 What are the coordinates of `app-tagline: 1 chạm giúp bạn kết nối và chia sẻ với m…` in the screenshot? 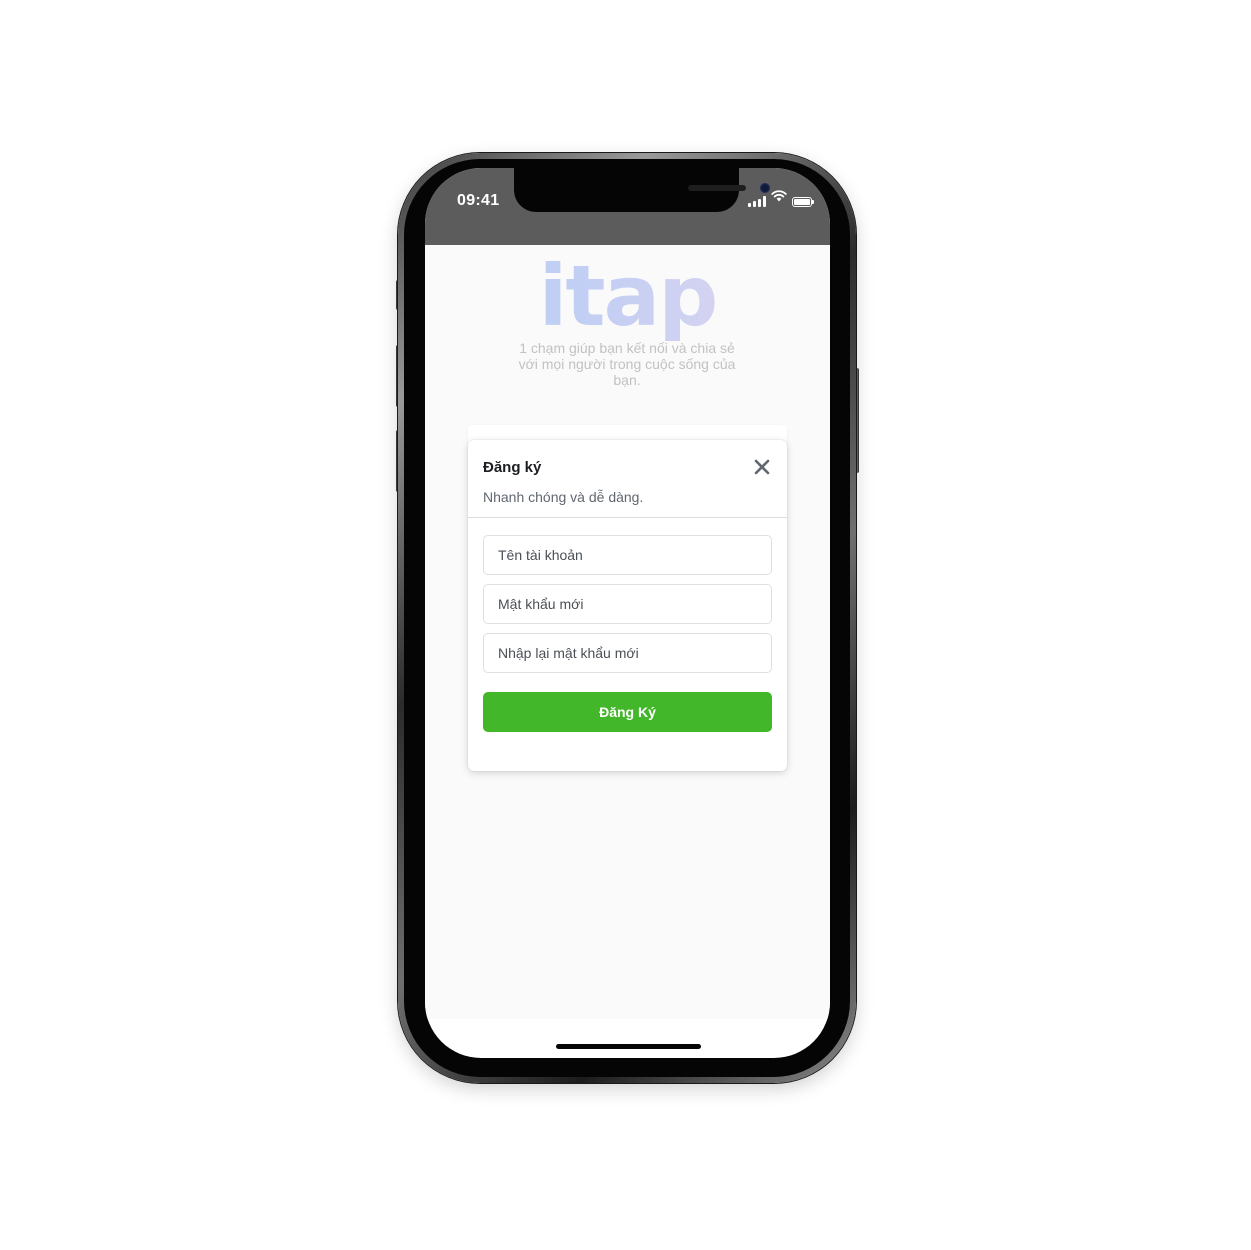 It's located at (627, 364).